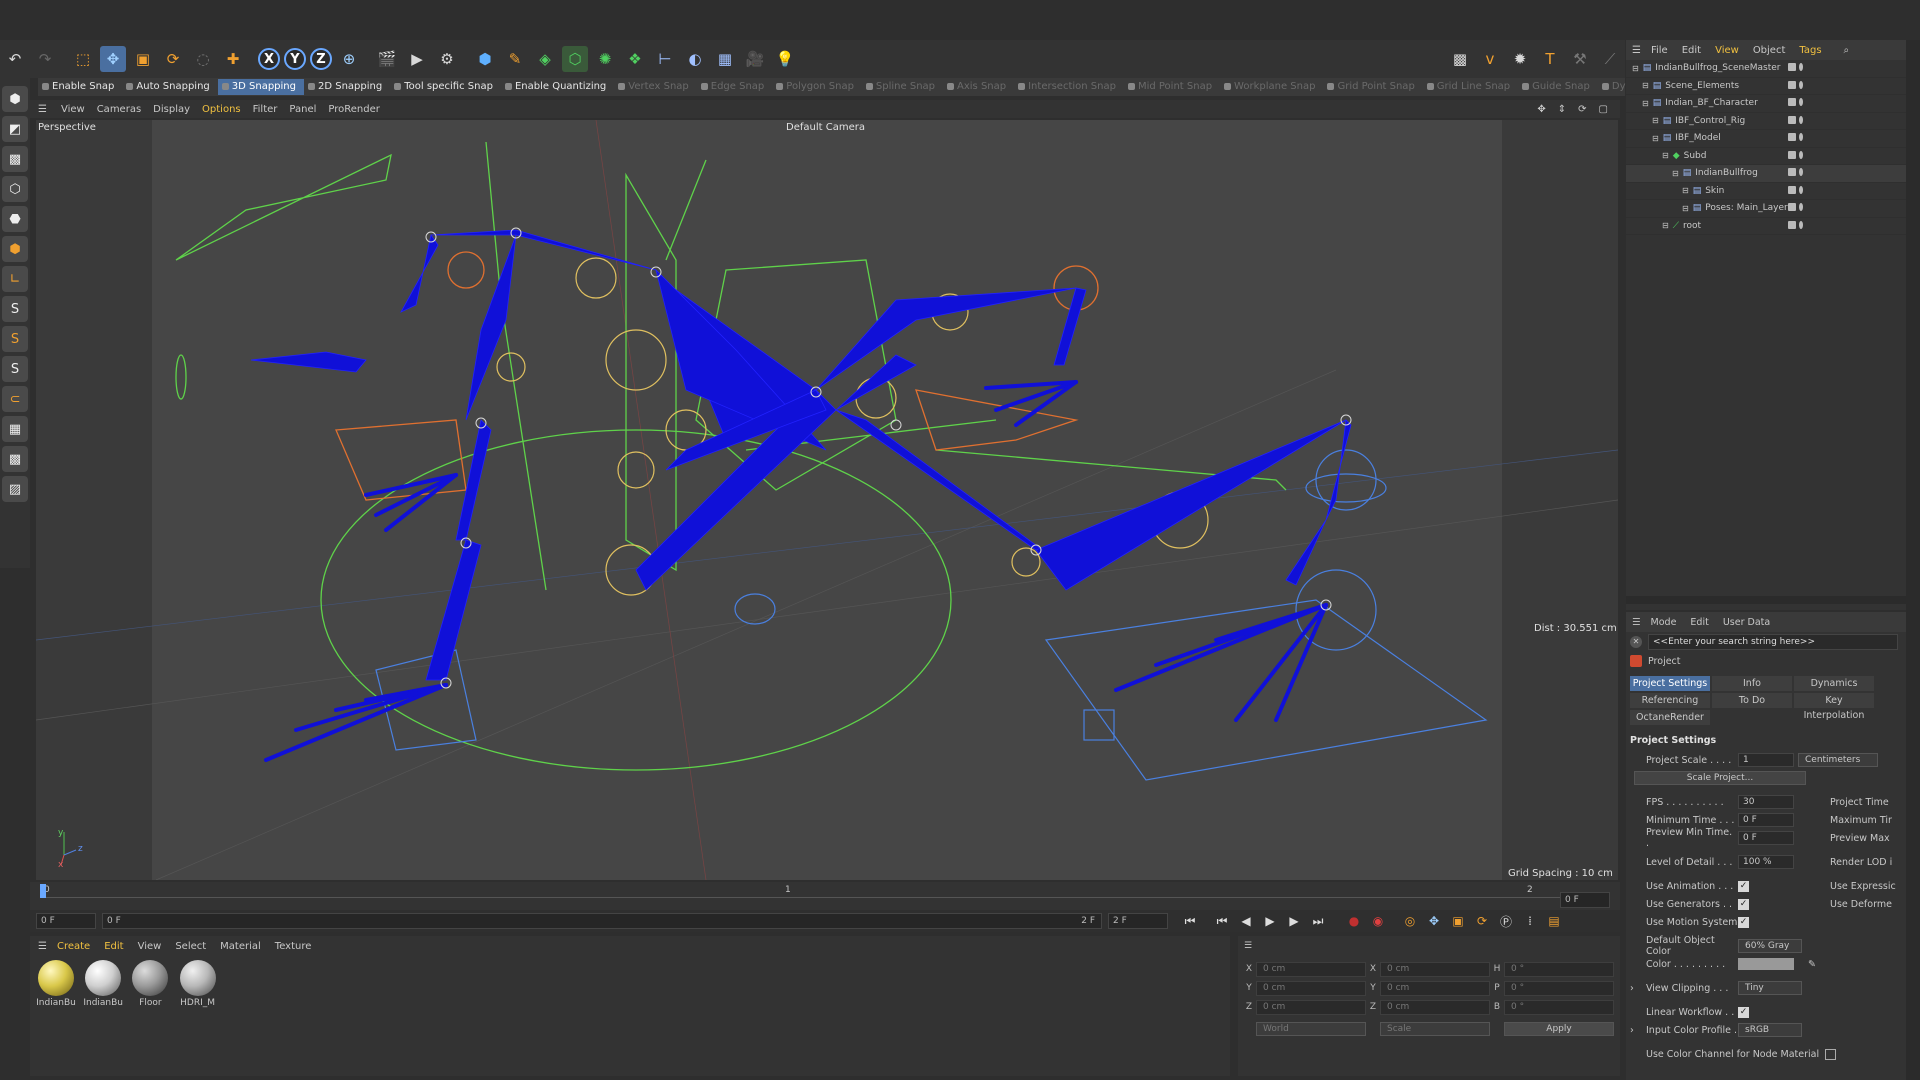 This screenshot has height=1080, width=1920. I want to click on material-menu-view: View, so click(150, 946).